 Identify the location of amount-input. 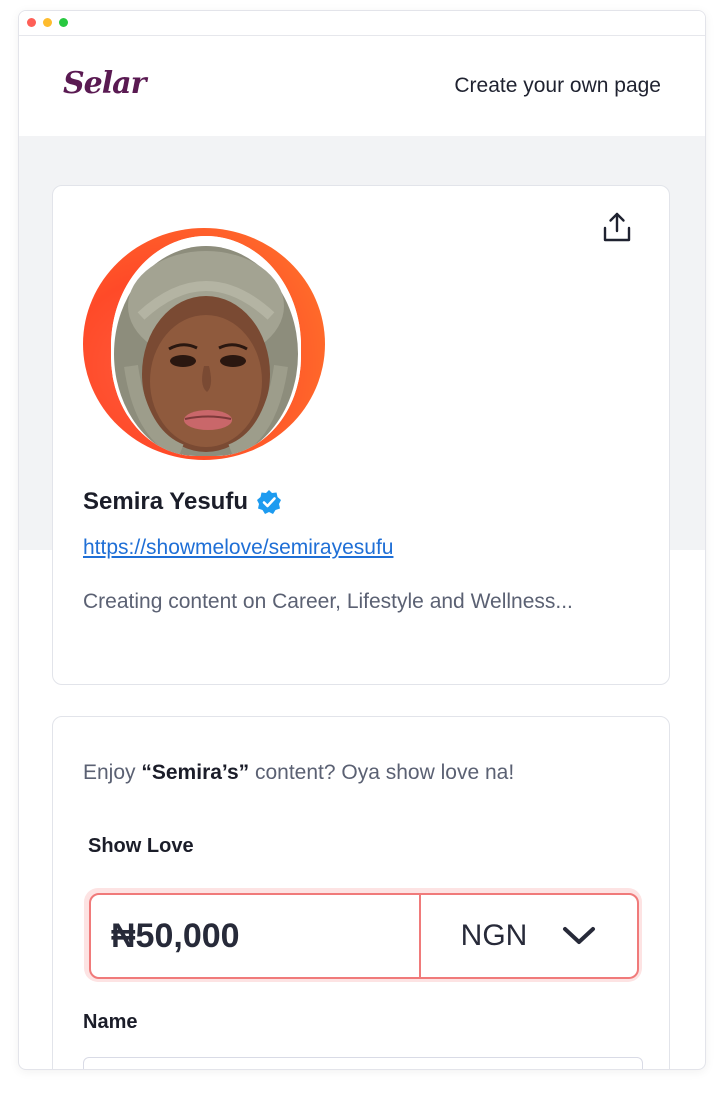
(256, 936).